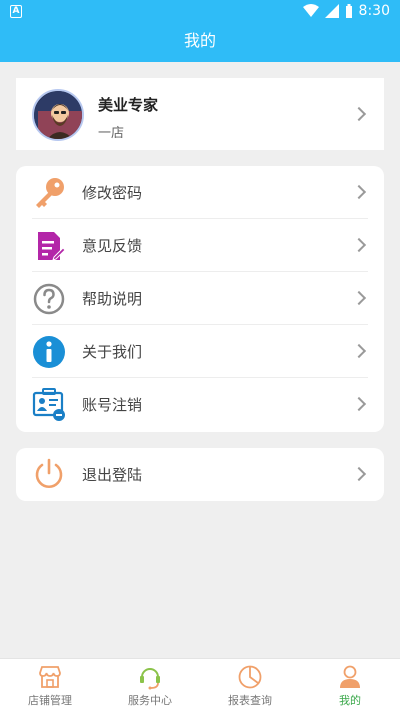  Describe the element at coordinates (50, 677) in the screenshot. I see `store-icon` at that location.